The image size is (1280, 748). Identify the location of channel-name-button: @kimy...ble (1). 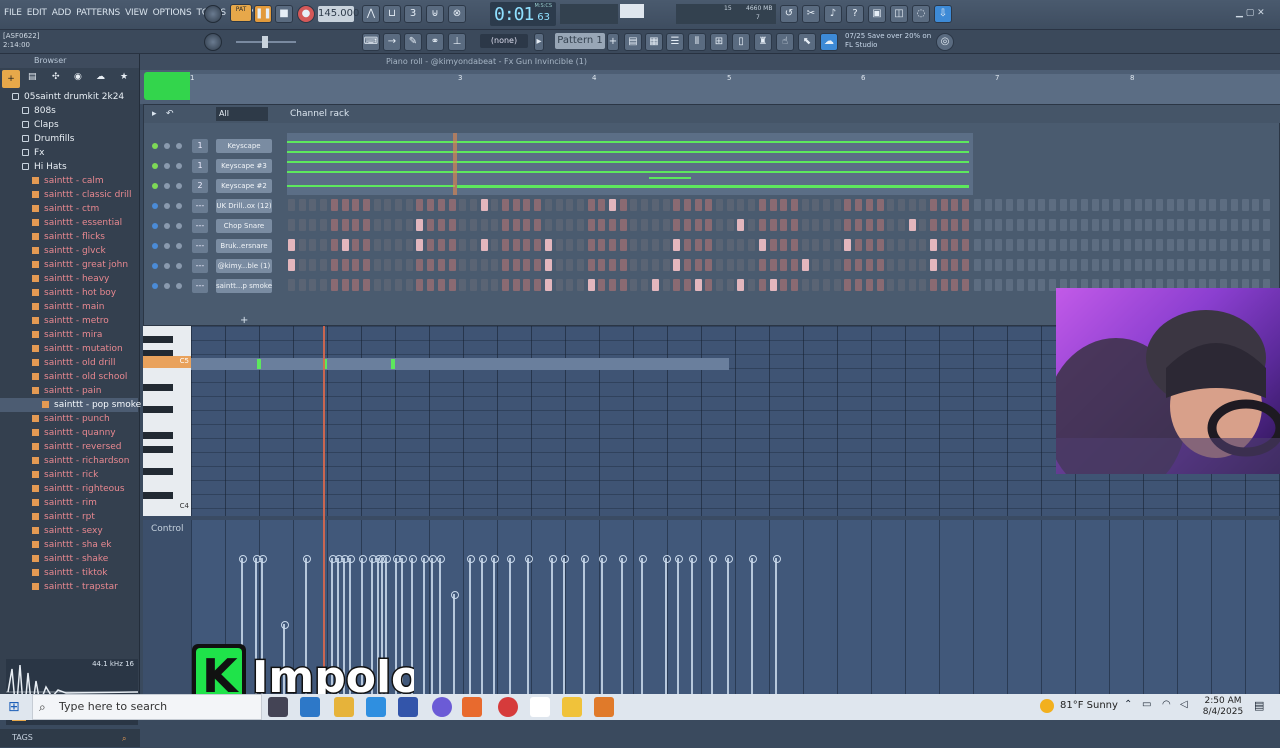
(244, 266).